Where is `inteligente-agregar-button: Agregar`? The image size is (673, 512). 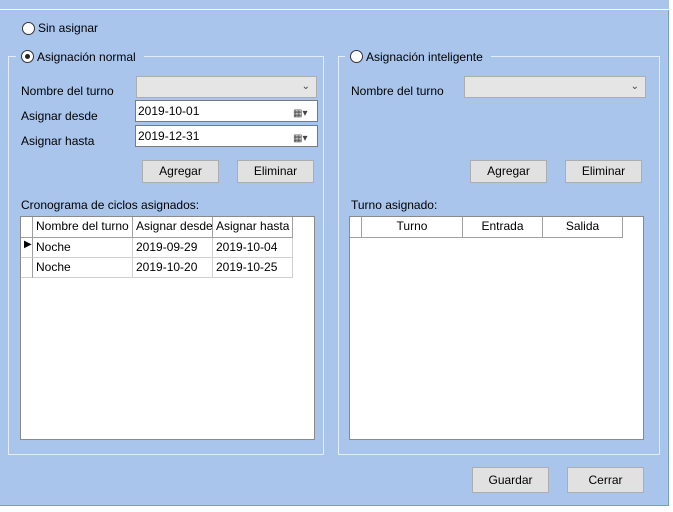
inteligente-agregar-button: Agregar is located at coordinates (508, 171).